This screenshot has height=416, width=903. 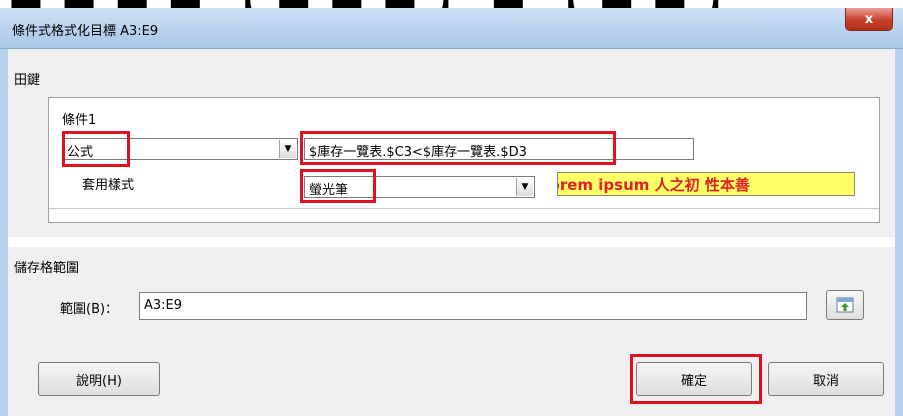 What do you see at coordinates (4, 232) in the screenshot?
I see `window-frame-left` at bounding box center [4, 232].